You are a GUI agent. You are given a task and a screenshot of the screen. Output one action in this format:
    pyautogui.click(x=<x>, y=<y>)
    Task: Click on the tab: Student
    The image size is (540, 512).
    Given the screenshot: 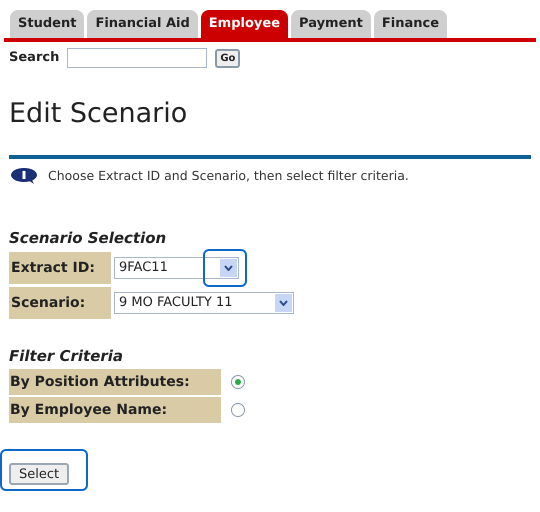 What is the action you would take?
    pyautogui.click(x=47, y=24)
    